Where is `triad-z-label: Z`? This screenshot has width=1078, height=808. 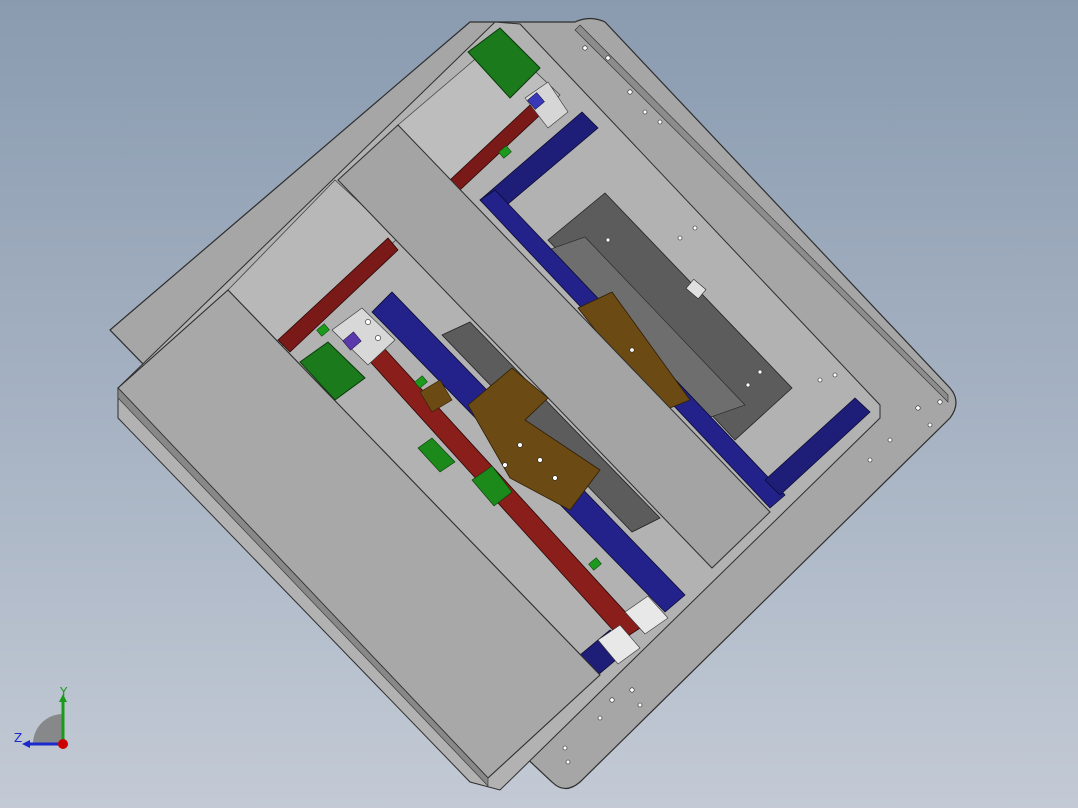
triad-z-label: Z is located at coordinates (18, 738).